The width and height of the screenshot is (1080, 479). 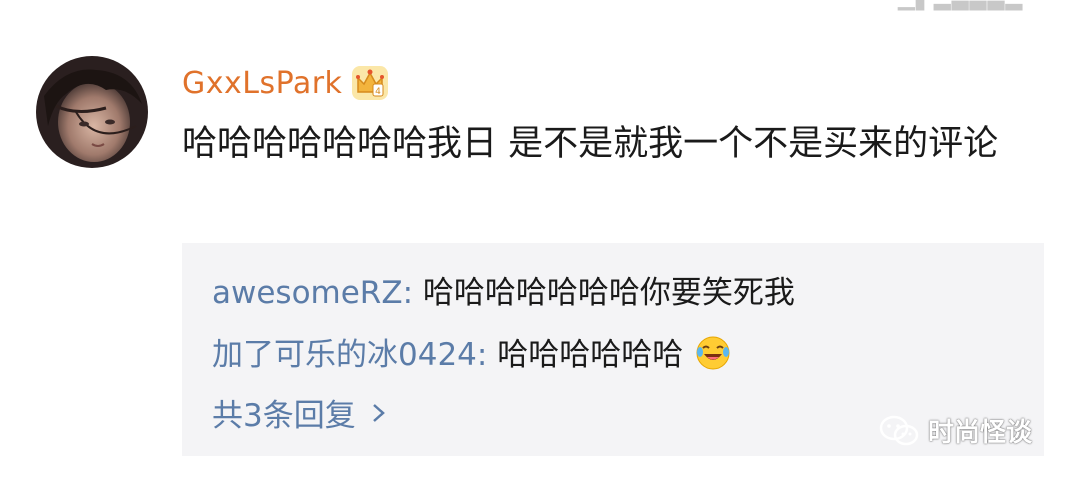 What do you see at coordinates (378, 412) in the screenshot?
I see `chevron-right-icon` at bounding box center [378, 412].